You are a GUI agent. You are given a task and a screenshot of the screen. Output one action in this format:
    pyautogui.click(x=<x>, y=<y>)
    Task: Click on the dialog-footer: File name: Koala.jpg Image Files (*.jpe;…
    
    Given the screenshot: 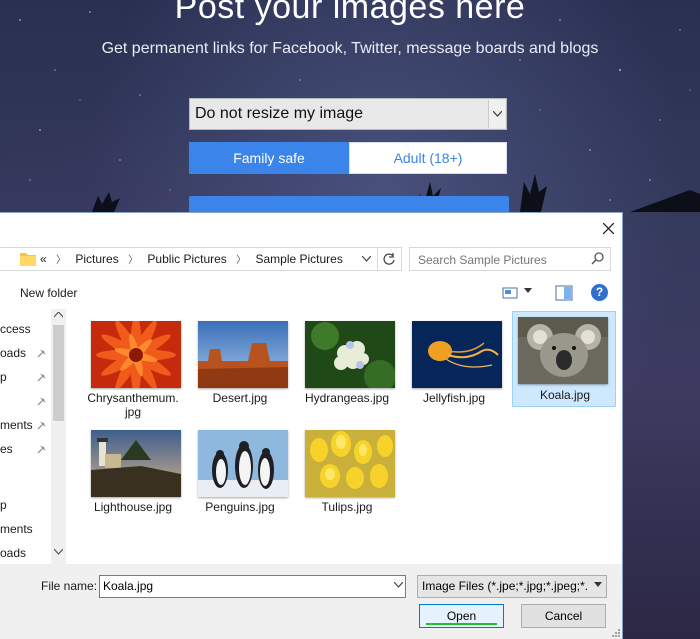 What is the action you would take?
    pyautogui.click(x=311, y=601)
    